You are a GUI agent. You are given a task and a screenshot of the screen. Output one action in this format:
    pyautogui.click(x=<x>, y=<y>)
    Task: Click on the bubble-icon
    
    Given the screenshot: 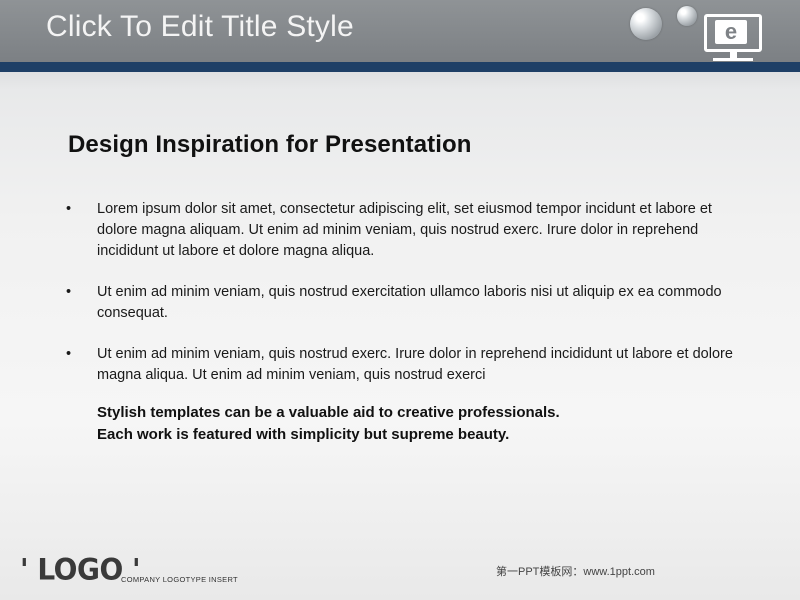 What is the action you would take?
    pyautogui.click(x=646, y=24)
    